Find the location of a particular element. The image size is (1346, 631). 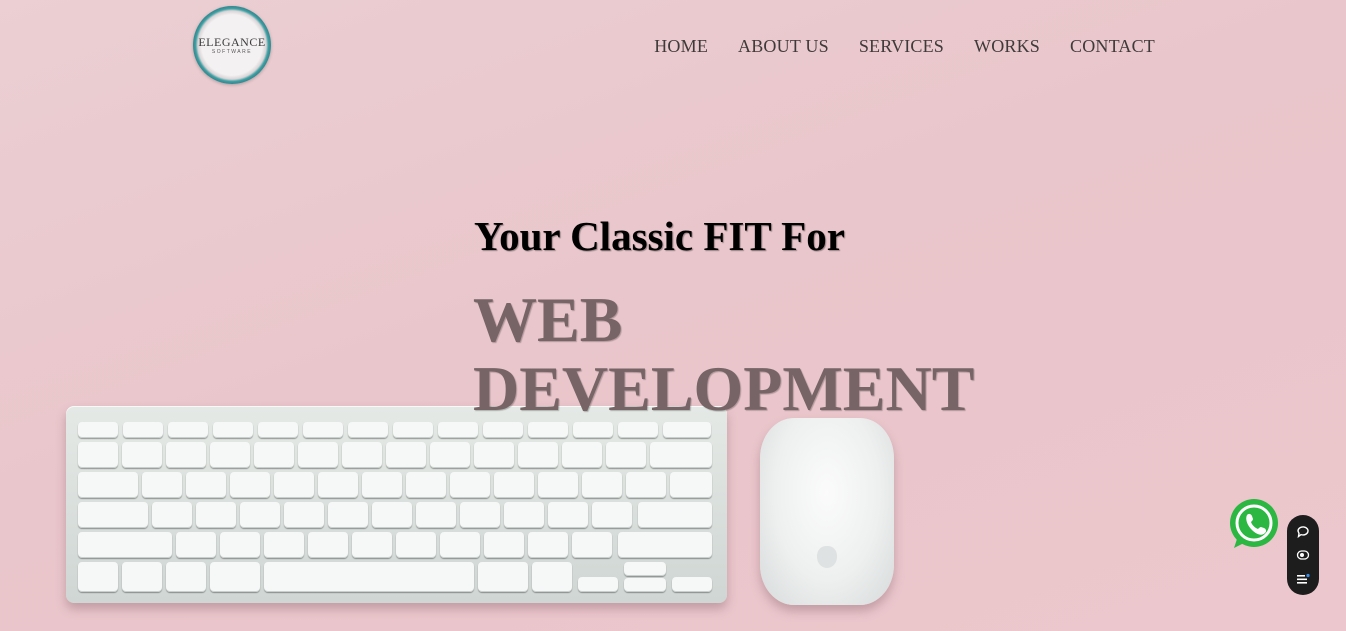

whatsapp-icon is located at coordinates (1254, 523).